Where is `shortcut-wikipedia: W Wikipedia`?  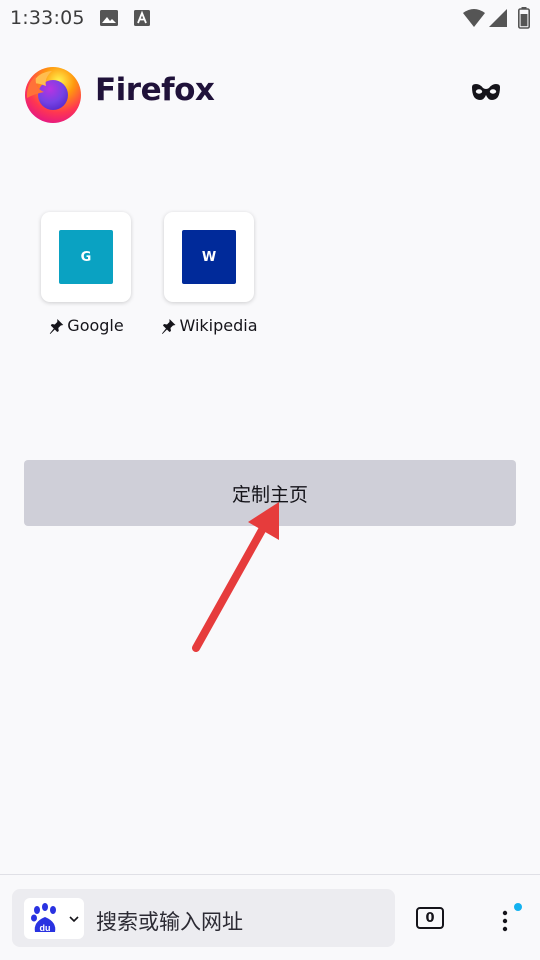
shortcut-wikipedia: W Wikipedia is located at coordinates (209, 273).